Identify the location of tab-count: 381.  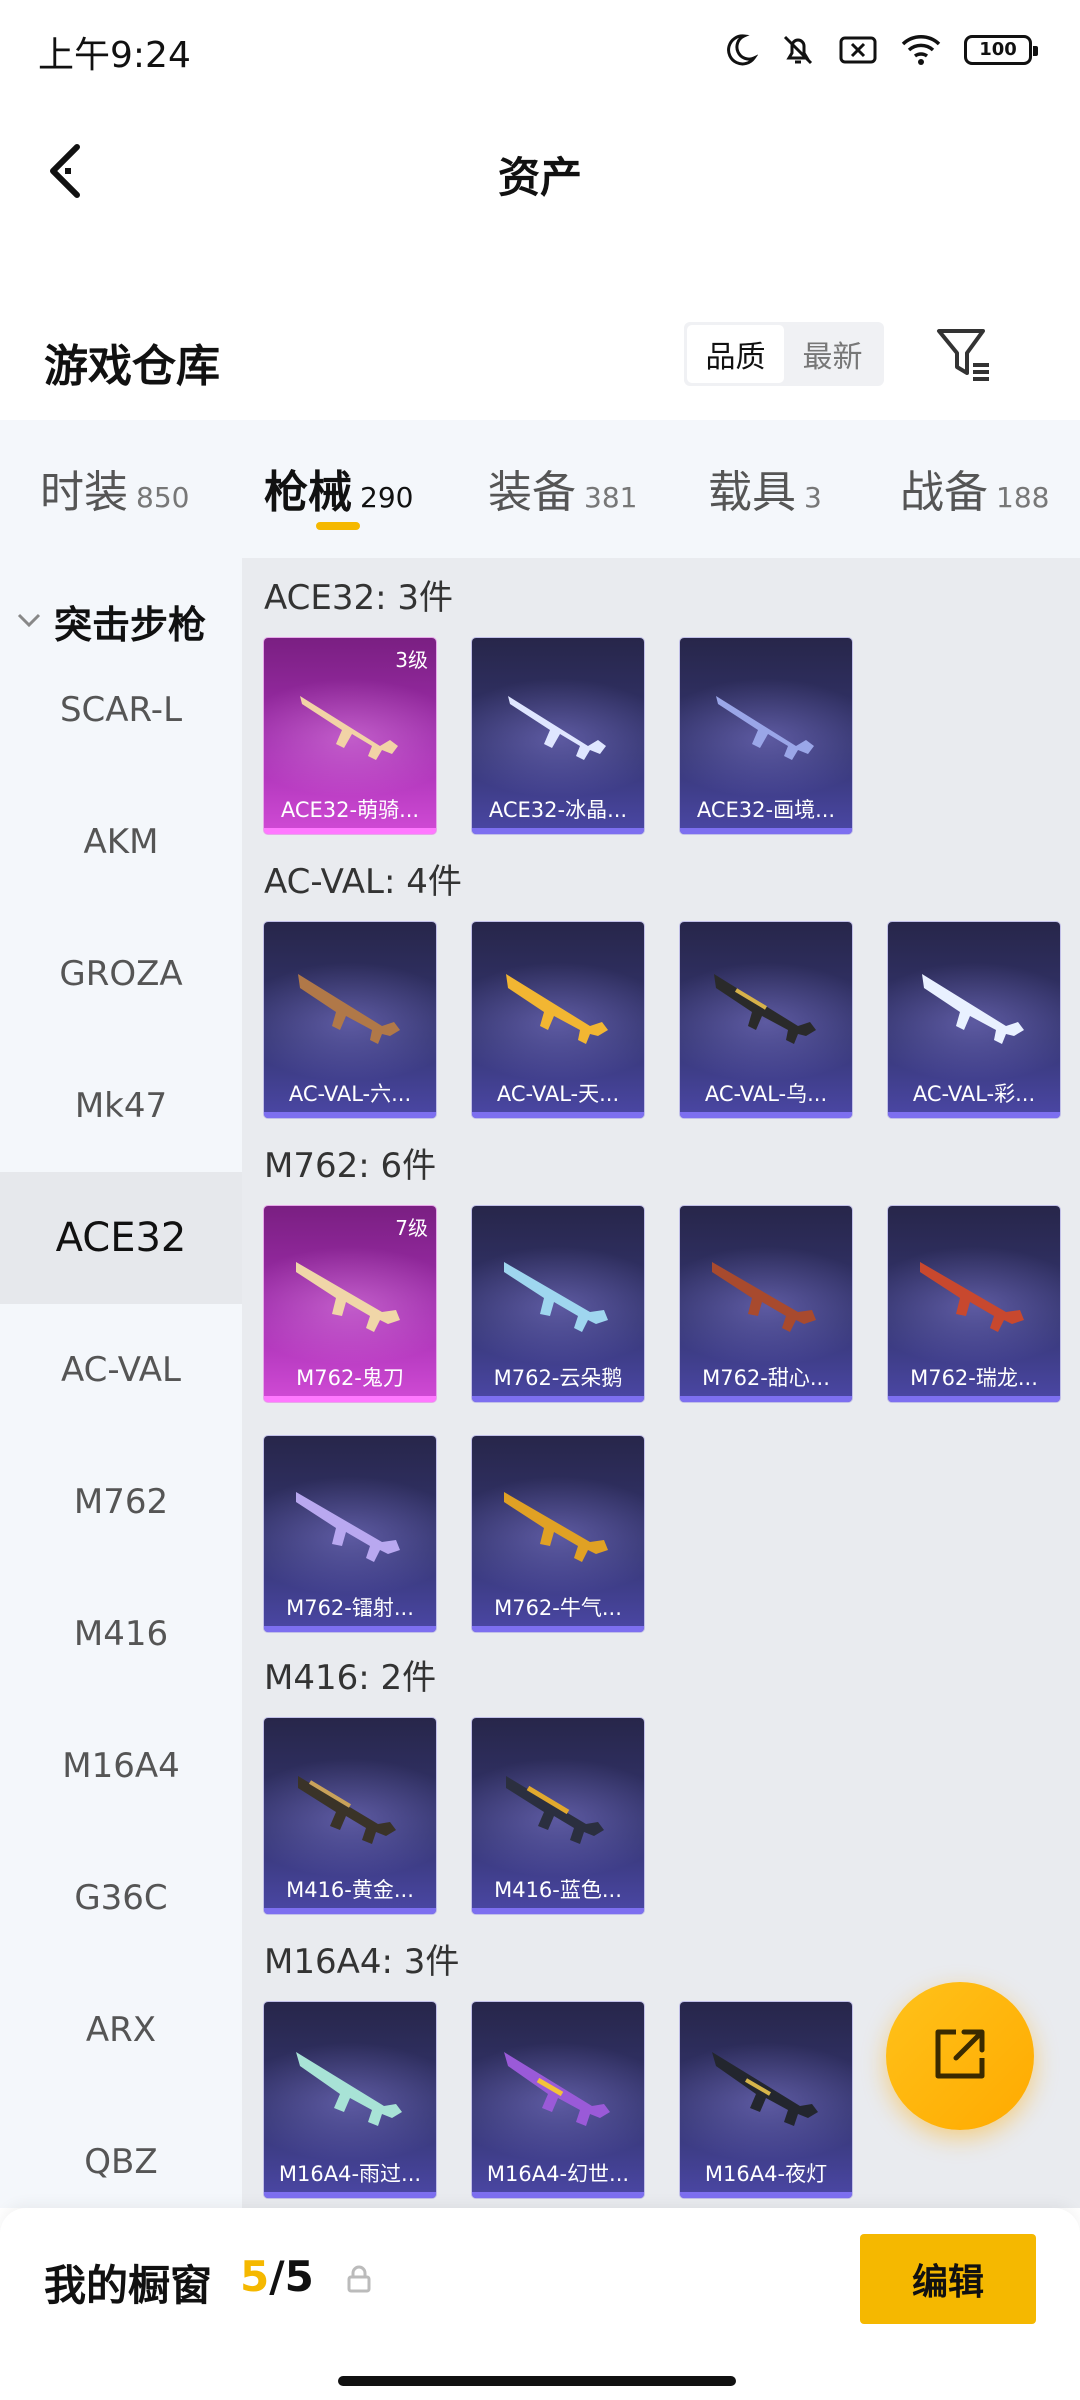
(611, 497).